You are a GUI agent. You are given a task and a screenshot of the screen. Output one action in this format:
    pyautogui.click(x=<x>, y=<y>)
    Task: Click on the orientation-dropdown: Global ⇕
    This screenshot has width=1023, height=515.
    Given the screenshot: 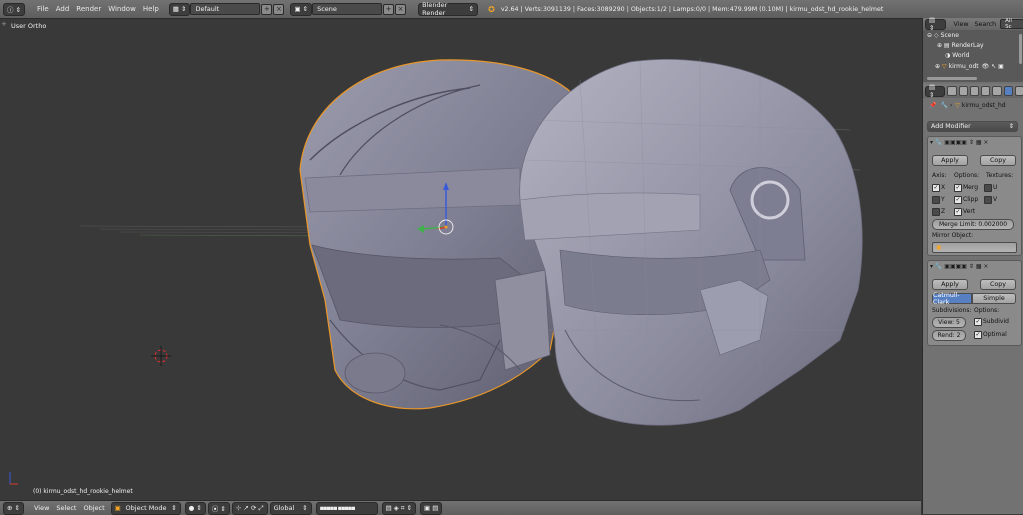 What is the action you would take?
    pyautogui.click(x=290, y=508)
    